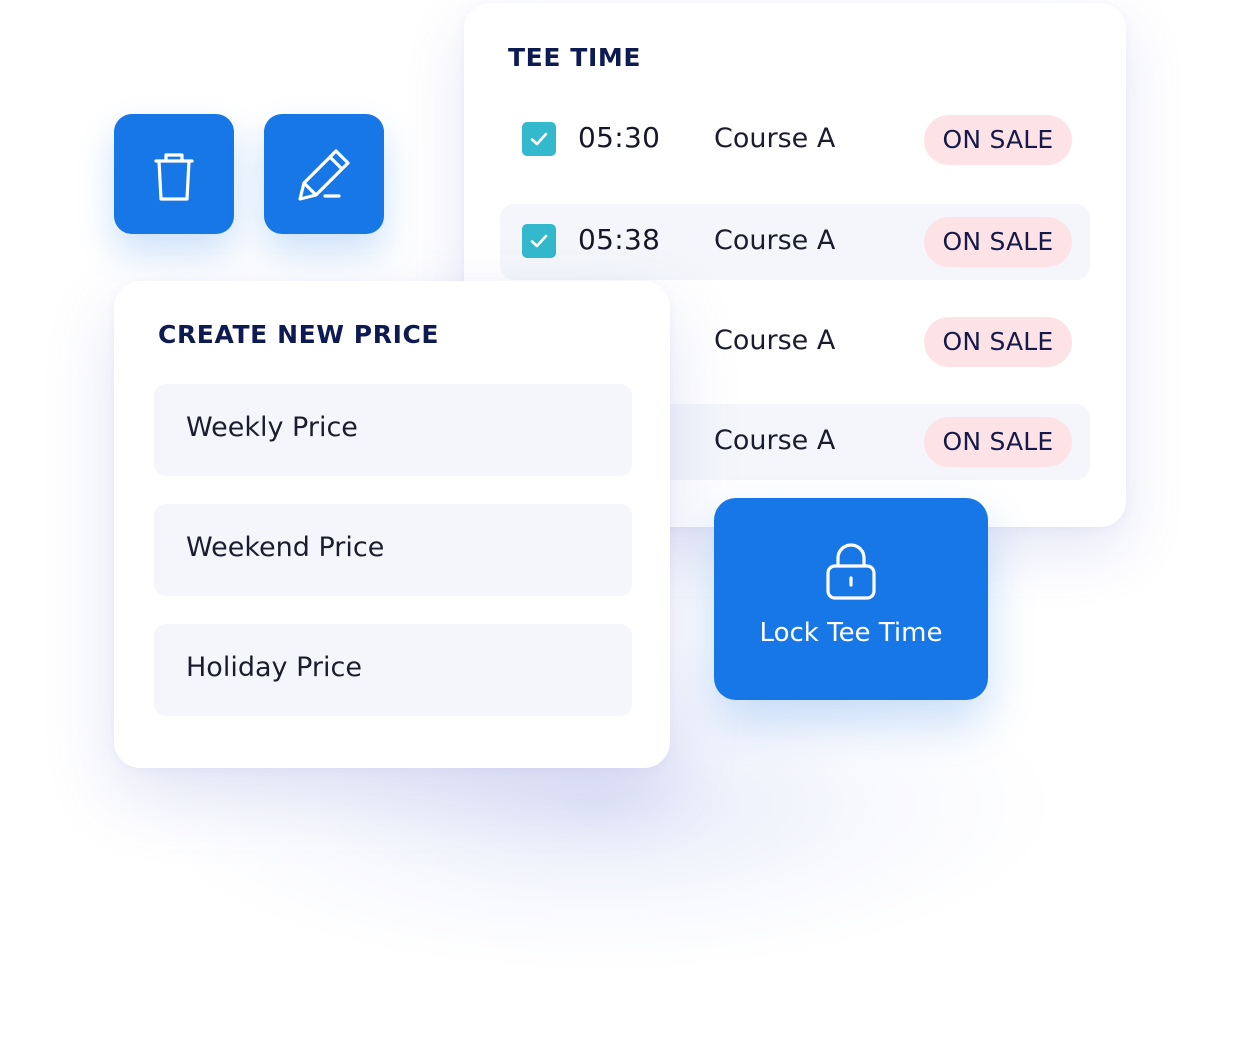 This screenshot has height=1046, width=1240. I want to click on price-option-label: Holiday Price, so click(274, 667).